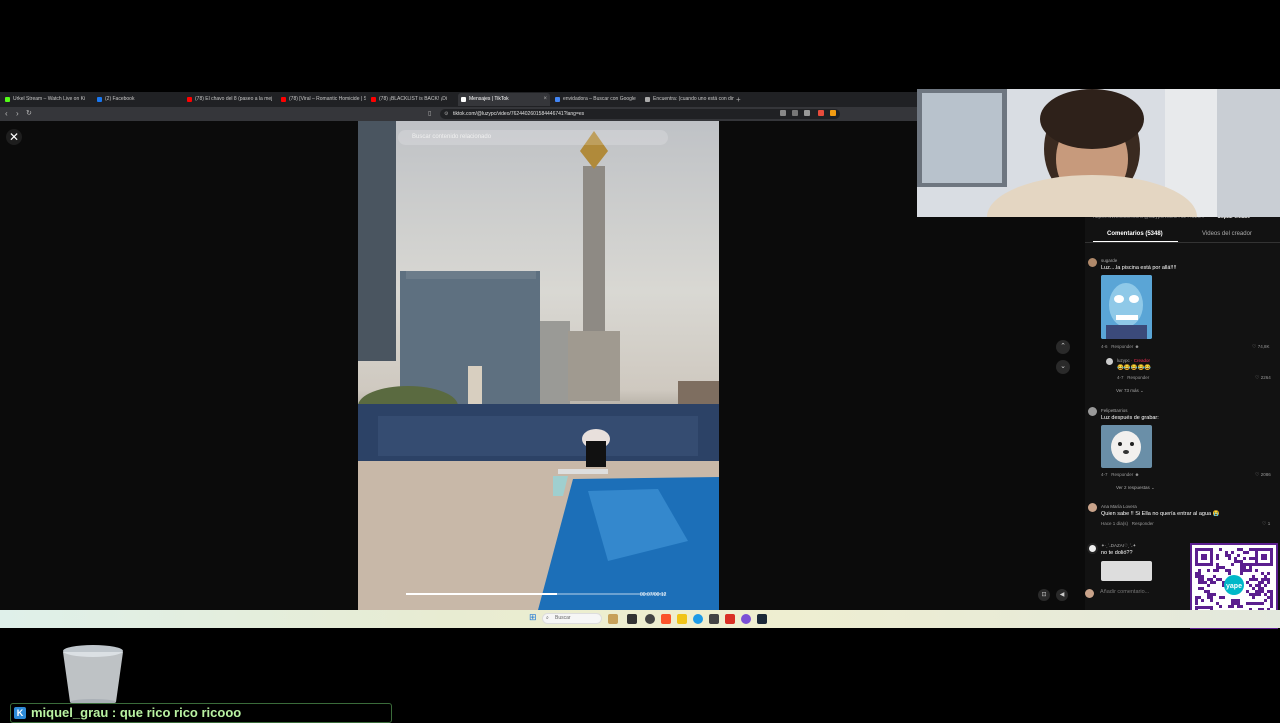 This screenshot has height=723, width=1280. What do you see at coordinates (1182, 242) in the screenshot?
I see `divider` at bounding box center [1182, 242].